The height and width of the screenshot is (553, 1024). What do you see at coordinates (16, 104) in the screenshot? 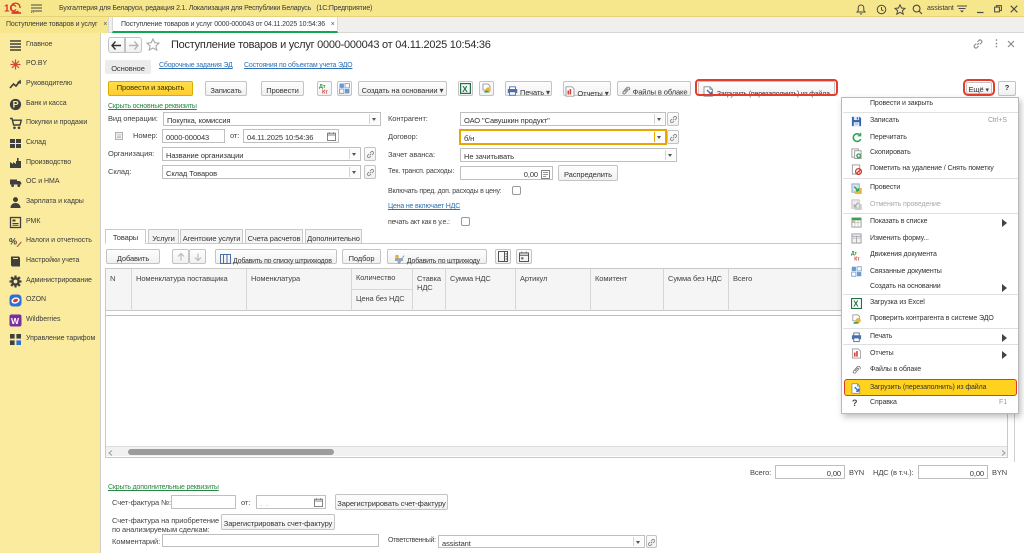
I see `svg-text: P` at bounding box center [16, 104].